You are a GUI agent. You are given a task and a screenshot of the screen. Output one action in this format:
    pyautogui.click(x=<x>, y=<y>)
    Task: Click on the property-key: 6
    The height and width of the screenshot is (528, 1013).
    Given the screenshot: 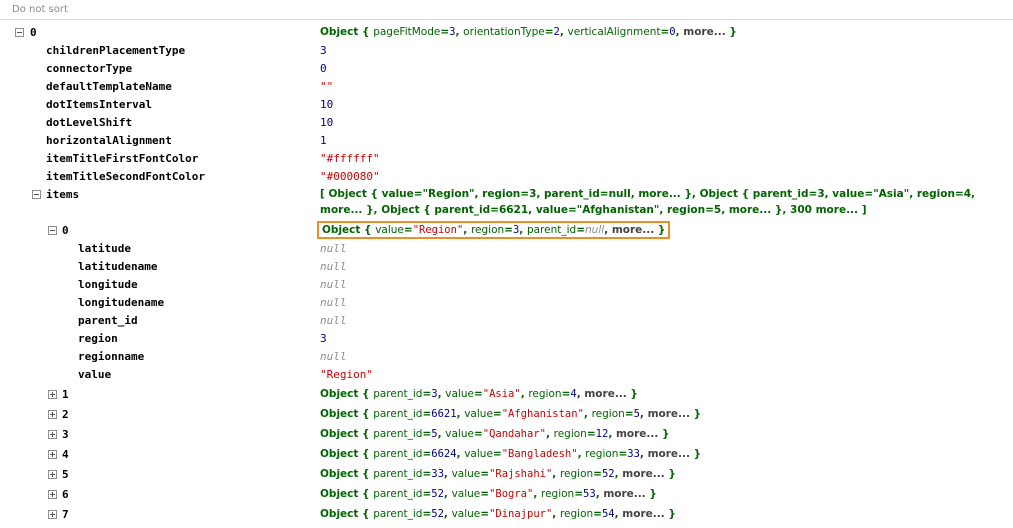 What is the action you would take?
    pyautogui.click(x=65, y=494)
    